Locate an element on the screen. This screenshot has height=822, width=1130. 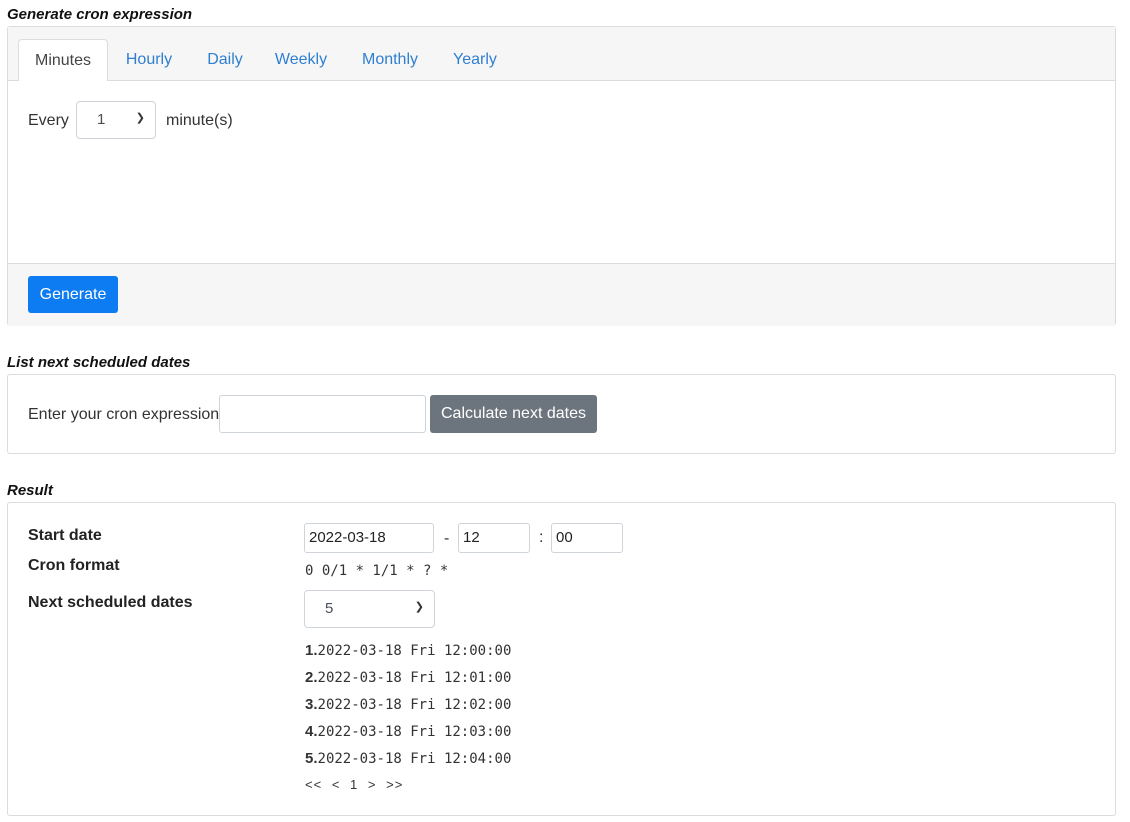
tab-daily: Daily is located at coordinates (225, 60).